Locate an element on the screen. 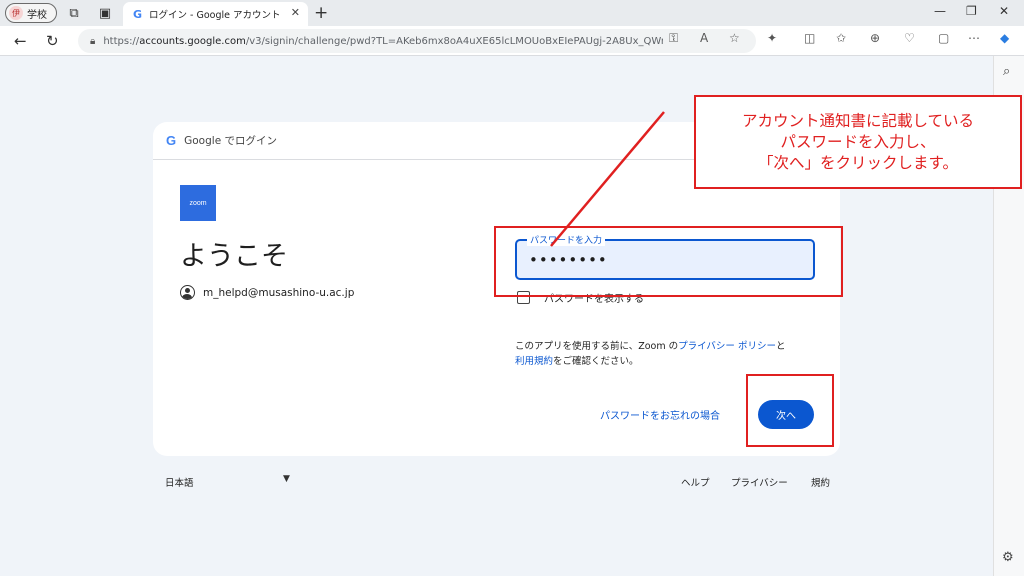 The width and height of the screenshot is (1024, 576). callout-text: アカウント通知書に記載している パスワードを入力し、 「次へ」をクリックします。 is located at coordinates (858, 141).